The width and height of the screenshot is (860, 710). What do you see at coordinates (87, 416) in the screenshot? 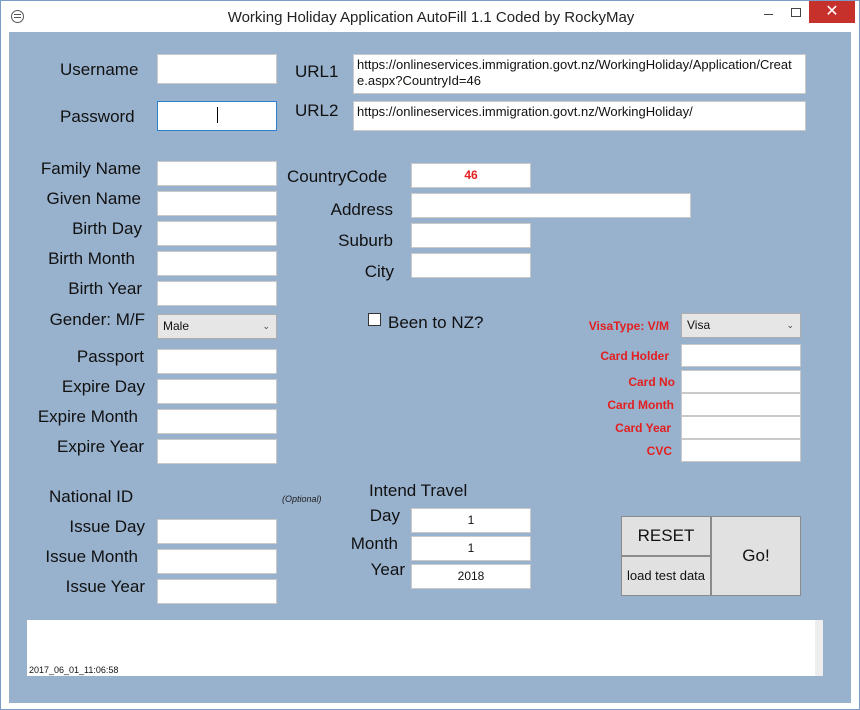
I see `expire-month-label: Expire Month` at bounding box center [87, 416].